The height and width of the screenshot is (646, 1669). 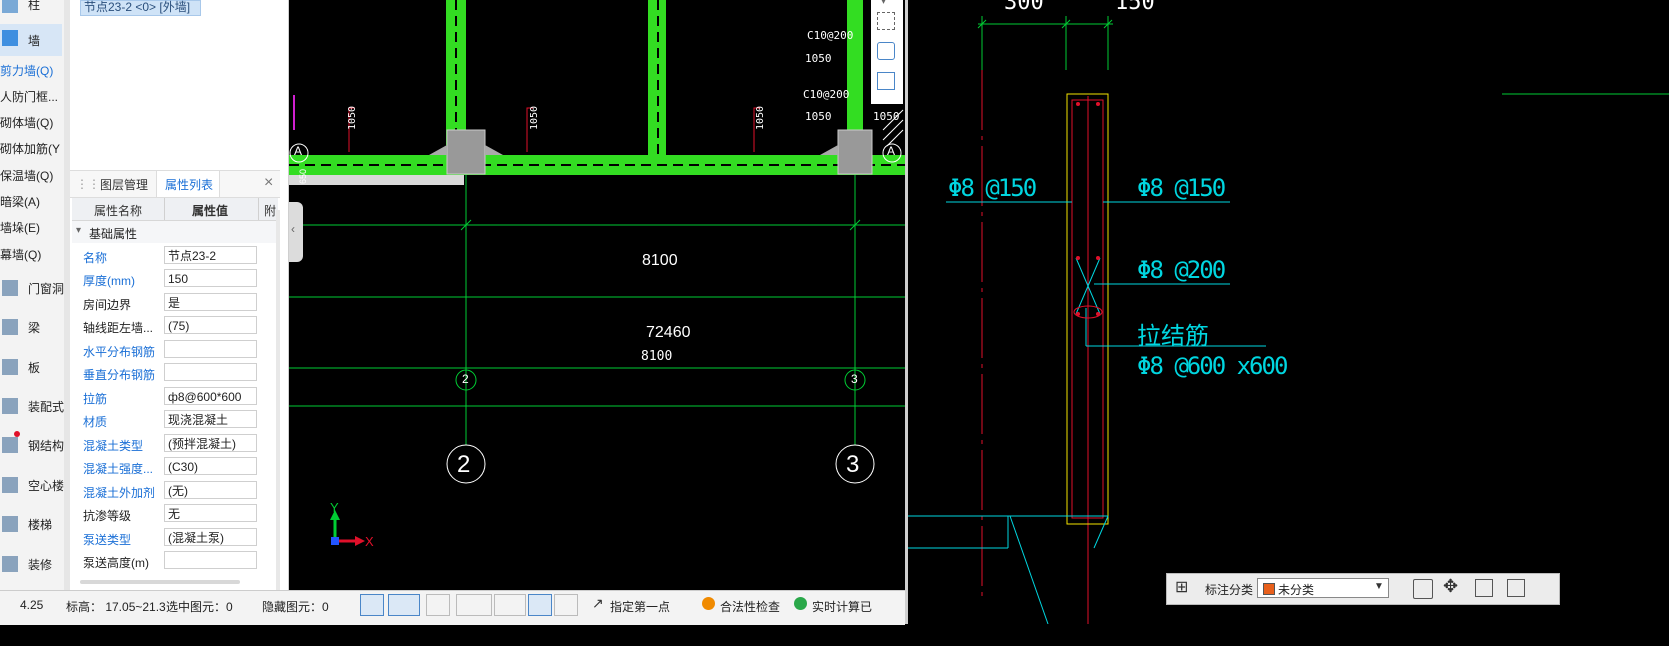 I want to click on sidebar-item-curtain-wall: 幕墙(Q), so click(x=31, y=255).